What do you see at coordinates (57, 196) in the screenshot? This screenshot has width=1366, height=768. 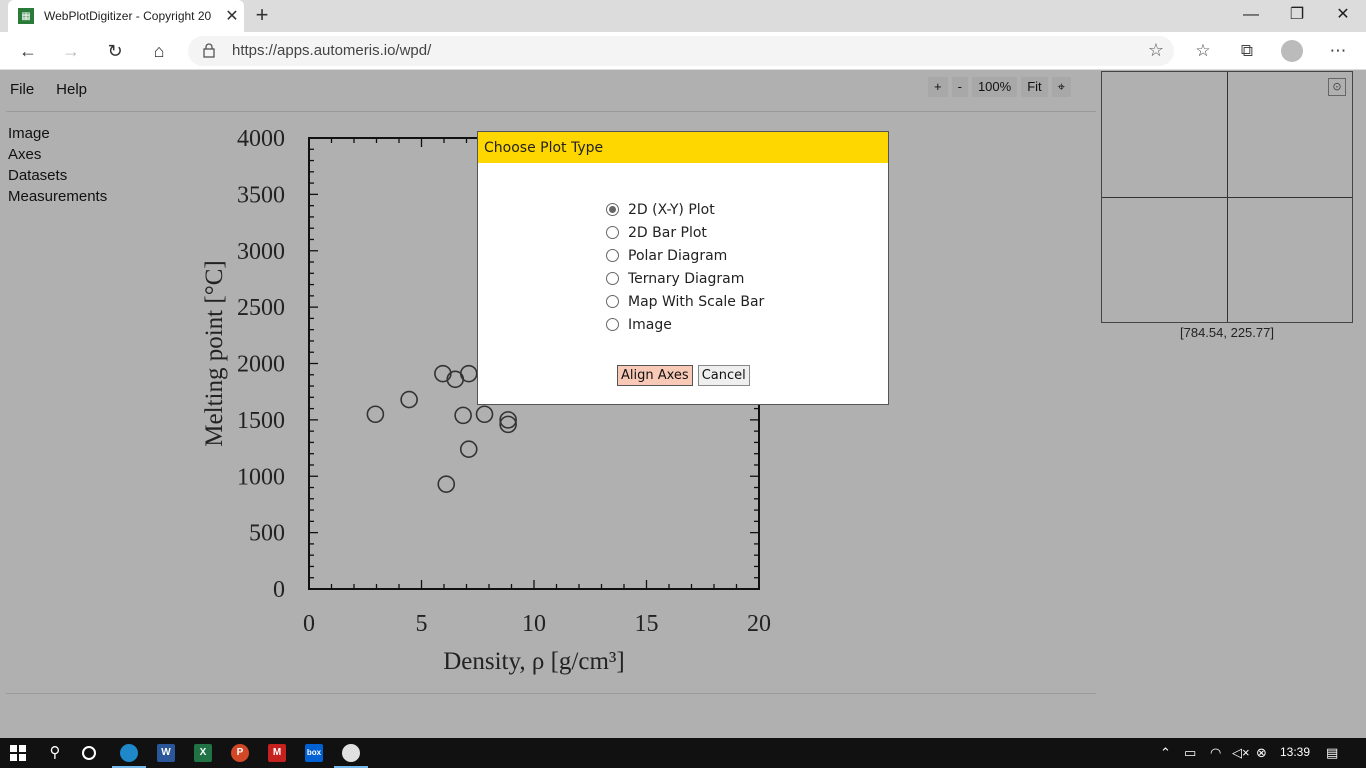 I see `sidebar-item-measurements: Measurements` at bounding box center [57, 196].